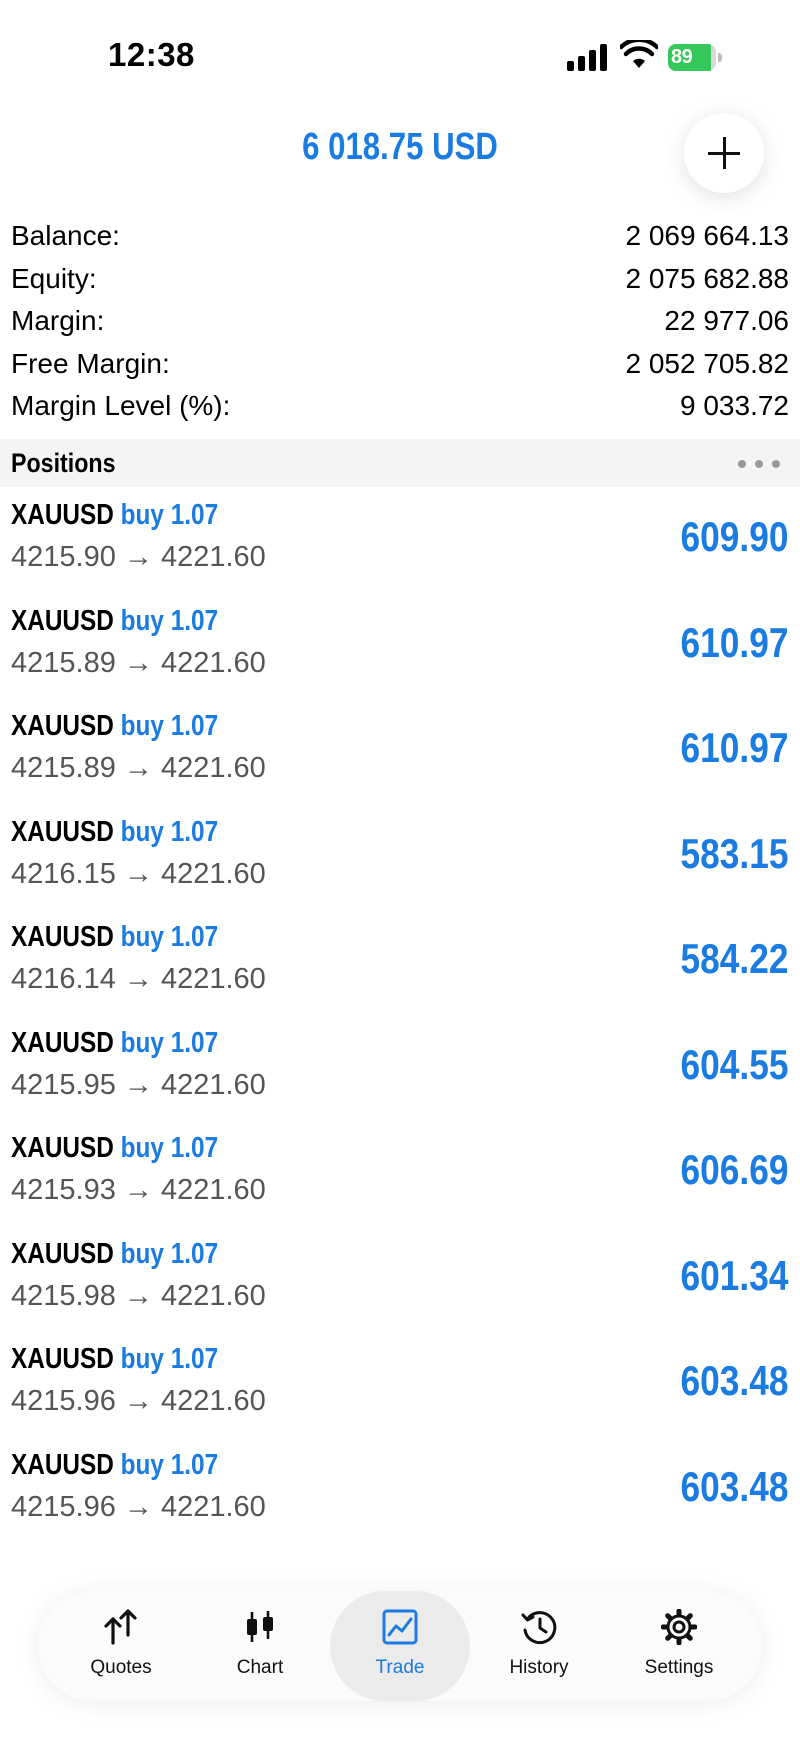  Describe the element at coordinates (707, 235) in the screenshot. I see `balance-value: 2 069 664.13` at that location.